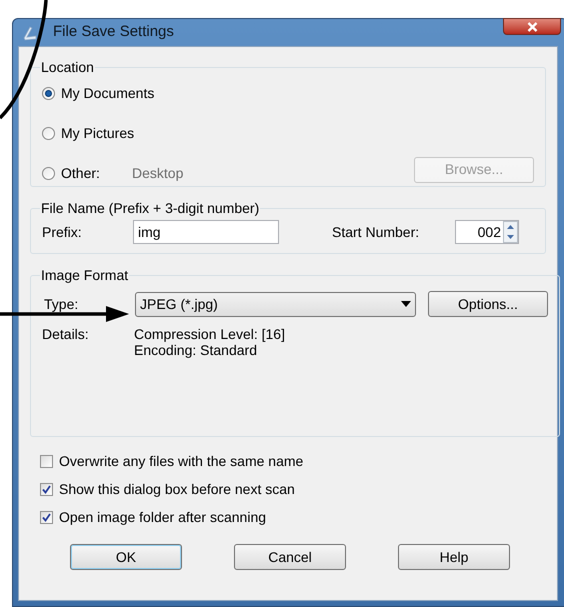 The width and height of the screenshot is (564, 607). I want to click on field-label: Start Number:, so click(376, 232).